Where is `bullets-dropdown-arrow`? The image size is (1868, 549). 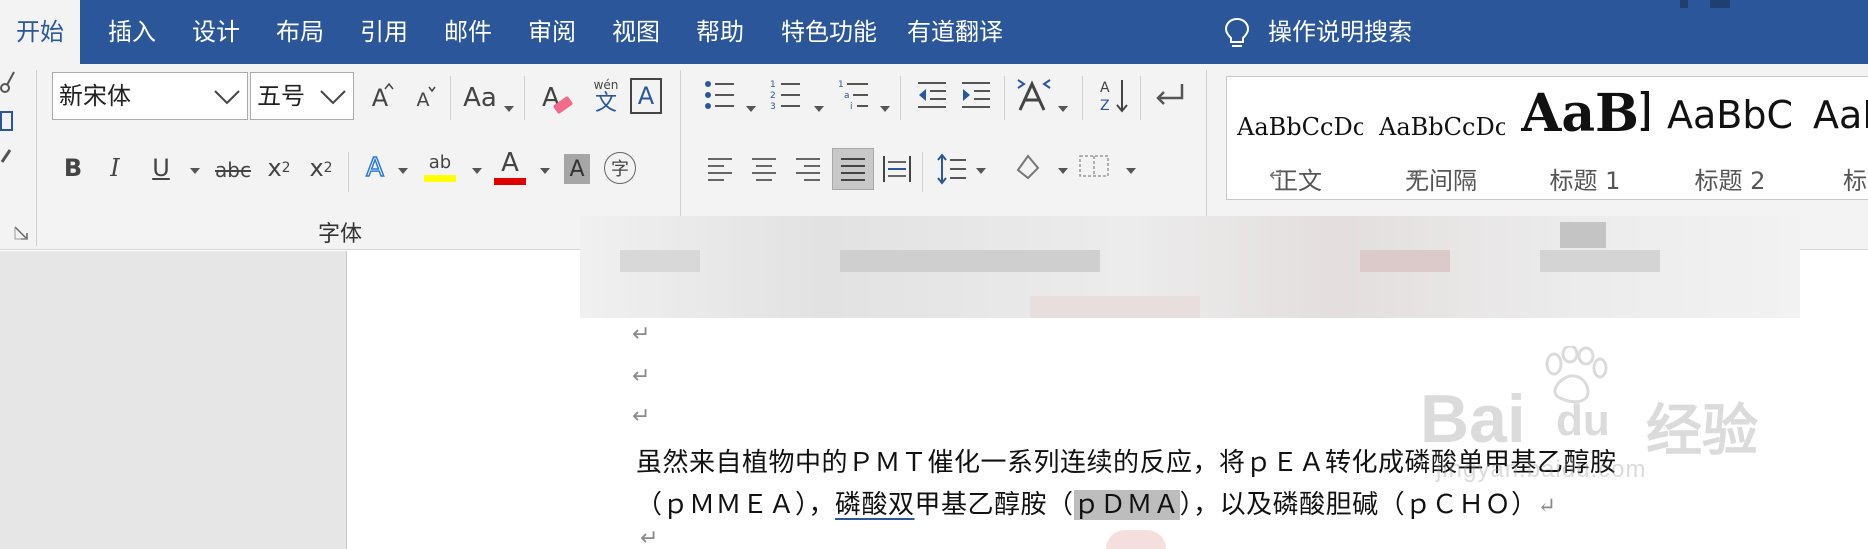 bullets-dropdown-arrow is located at coordinates (751, 109).